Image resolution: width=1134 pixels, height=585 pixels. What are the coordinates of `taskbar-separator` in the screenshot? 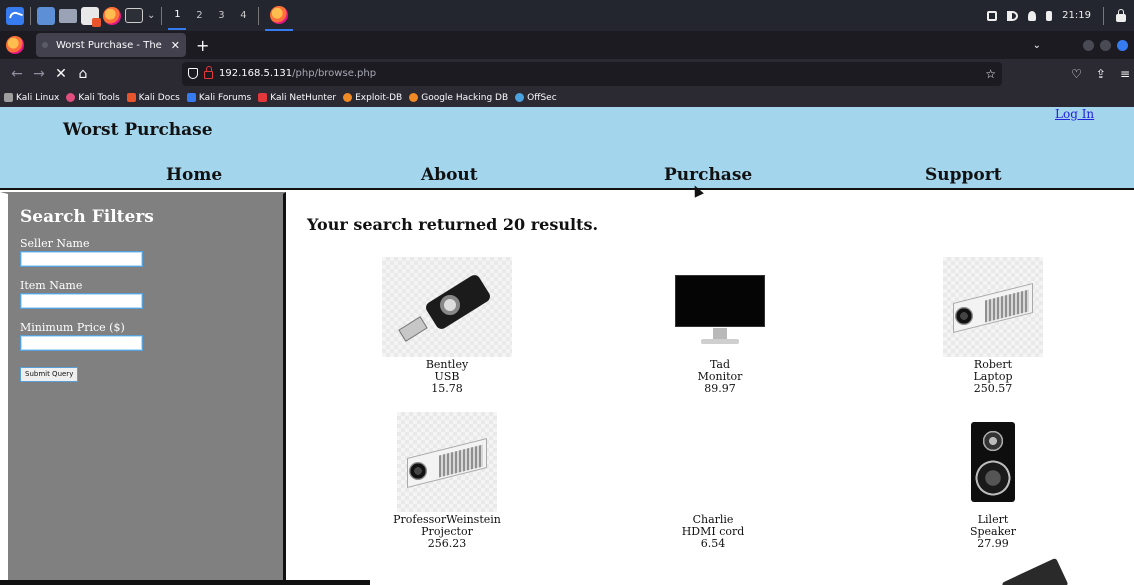 It's located at (30, 15).